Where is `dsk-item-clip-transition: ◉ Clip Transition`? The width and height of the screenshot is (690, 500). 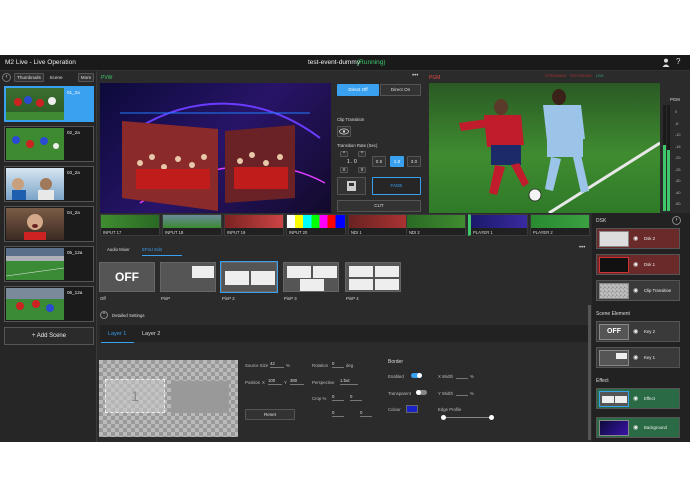
dsk-item-clip-transition: ◉ Clip Transition is located at coordinates (638, 290).